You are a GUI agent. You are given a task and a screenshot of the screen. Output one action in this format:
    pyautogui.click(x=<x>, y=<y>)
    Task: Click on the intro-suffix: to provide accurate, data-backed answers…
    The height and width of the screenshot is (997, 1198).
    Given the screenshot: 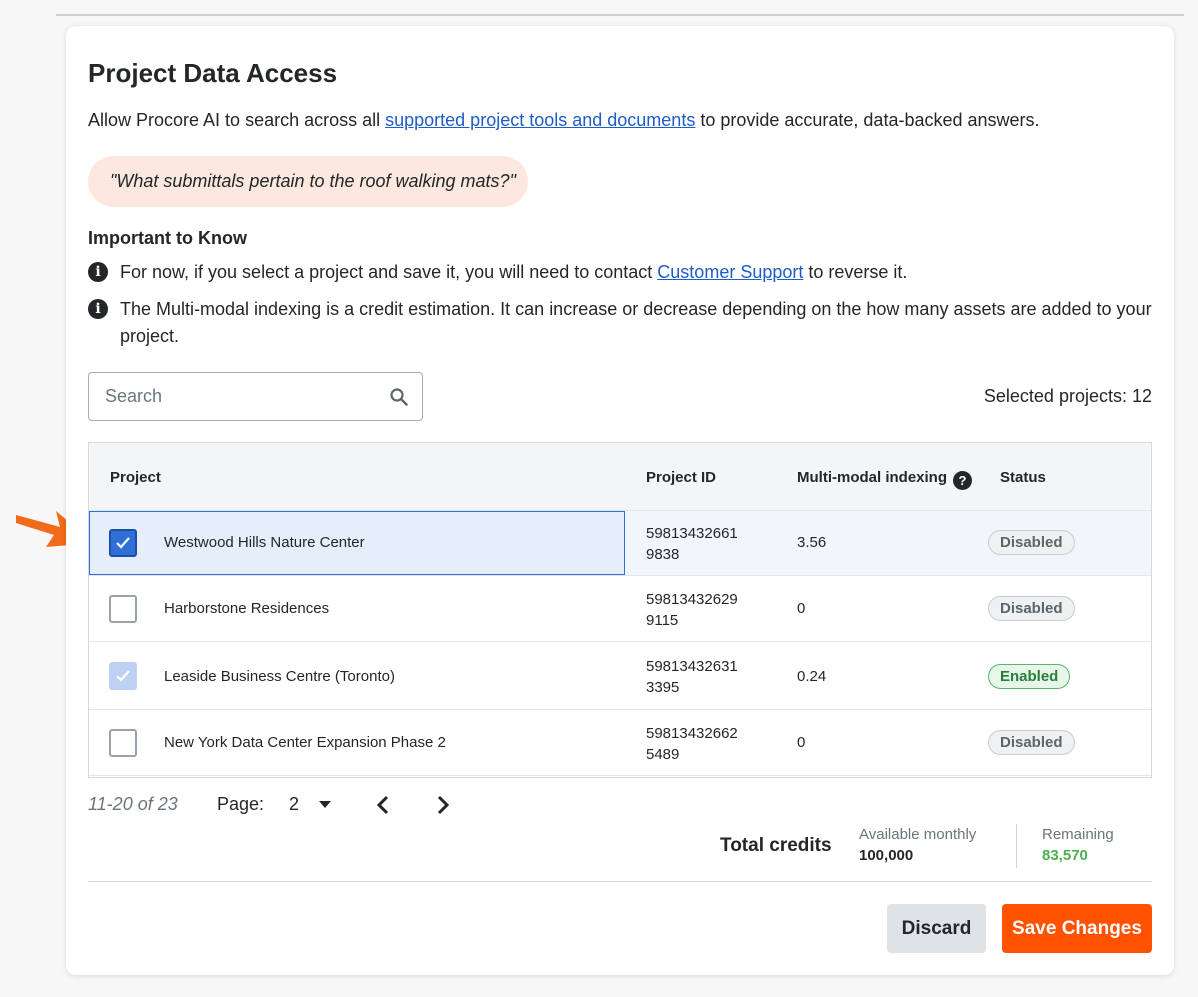 What is the action you would take?
    pyautogui.click(x=867, y=120)
    